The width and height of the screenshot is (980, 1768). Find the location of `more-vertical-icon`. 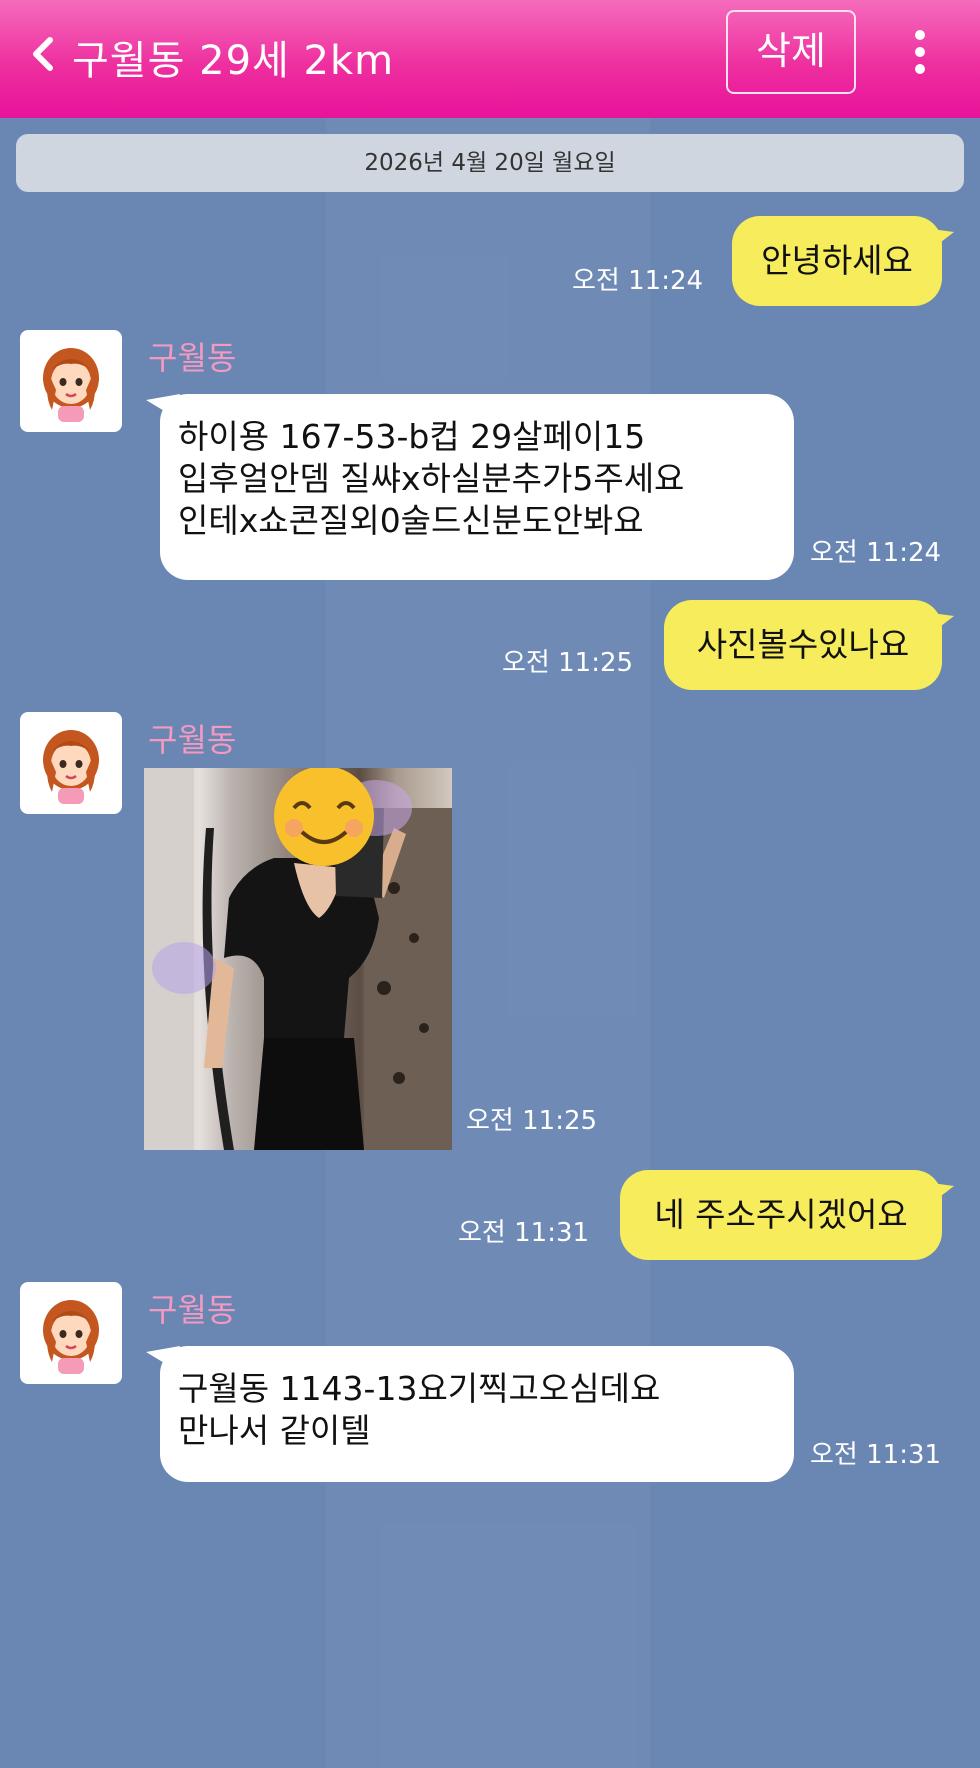

more-vertical-icon is located at coordinates (920, 53).